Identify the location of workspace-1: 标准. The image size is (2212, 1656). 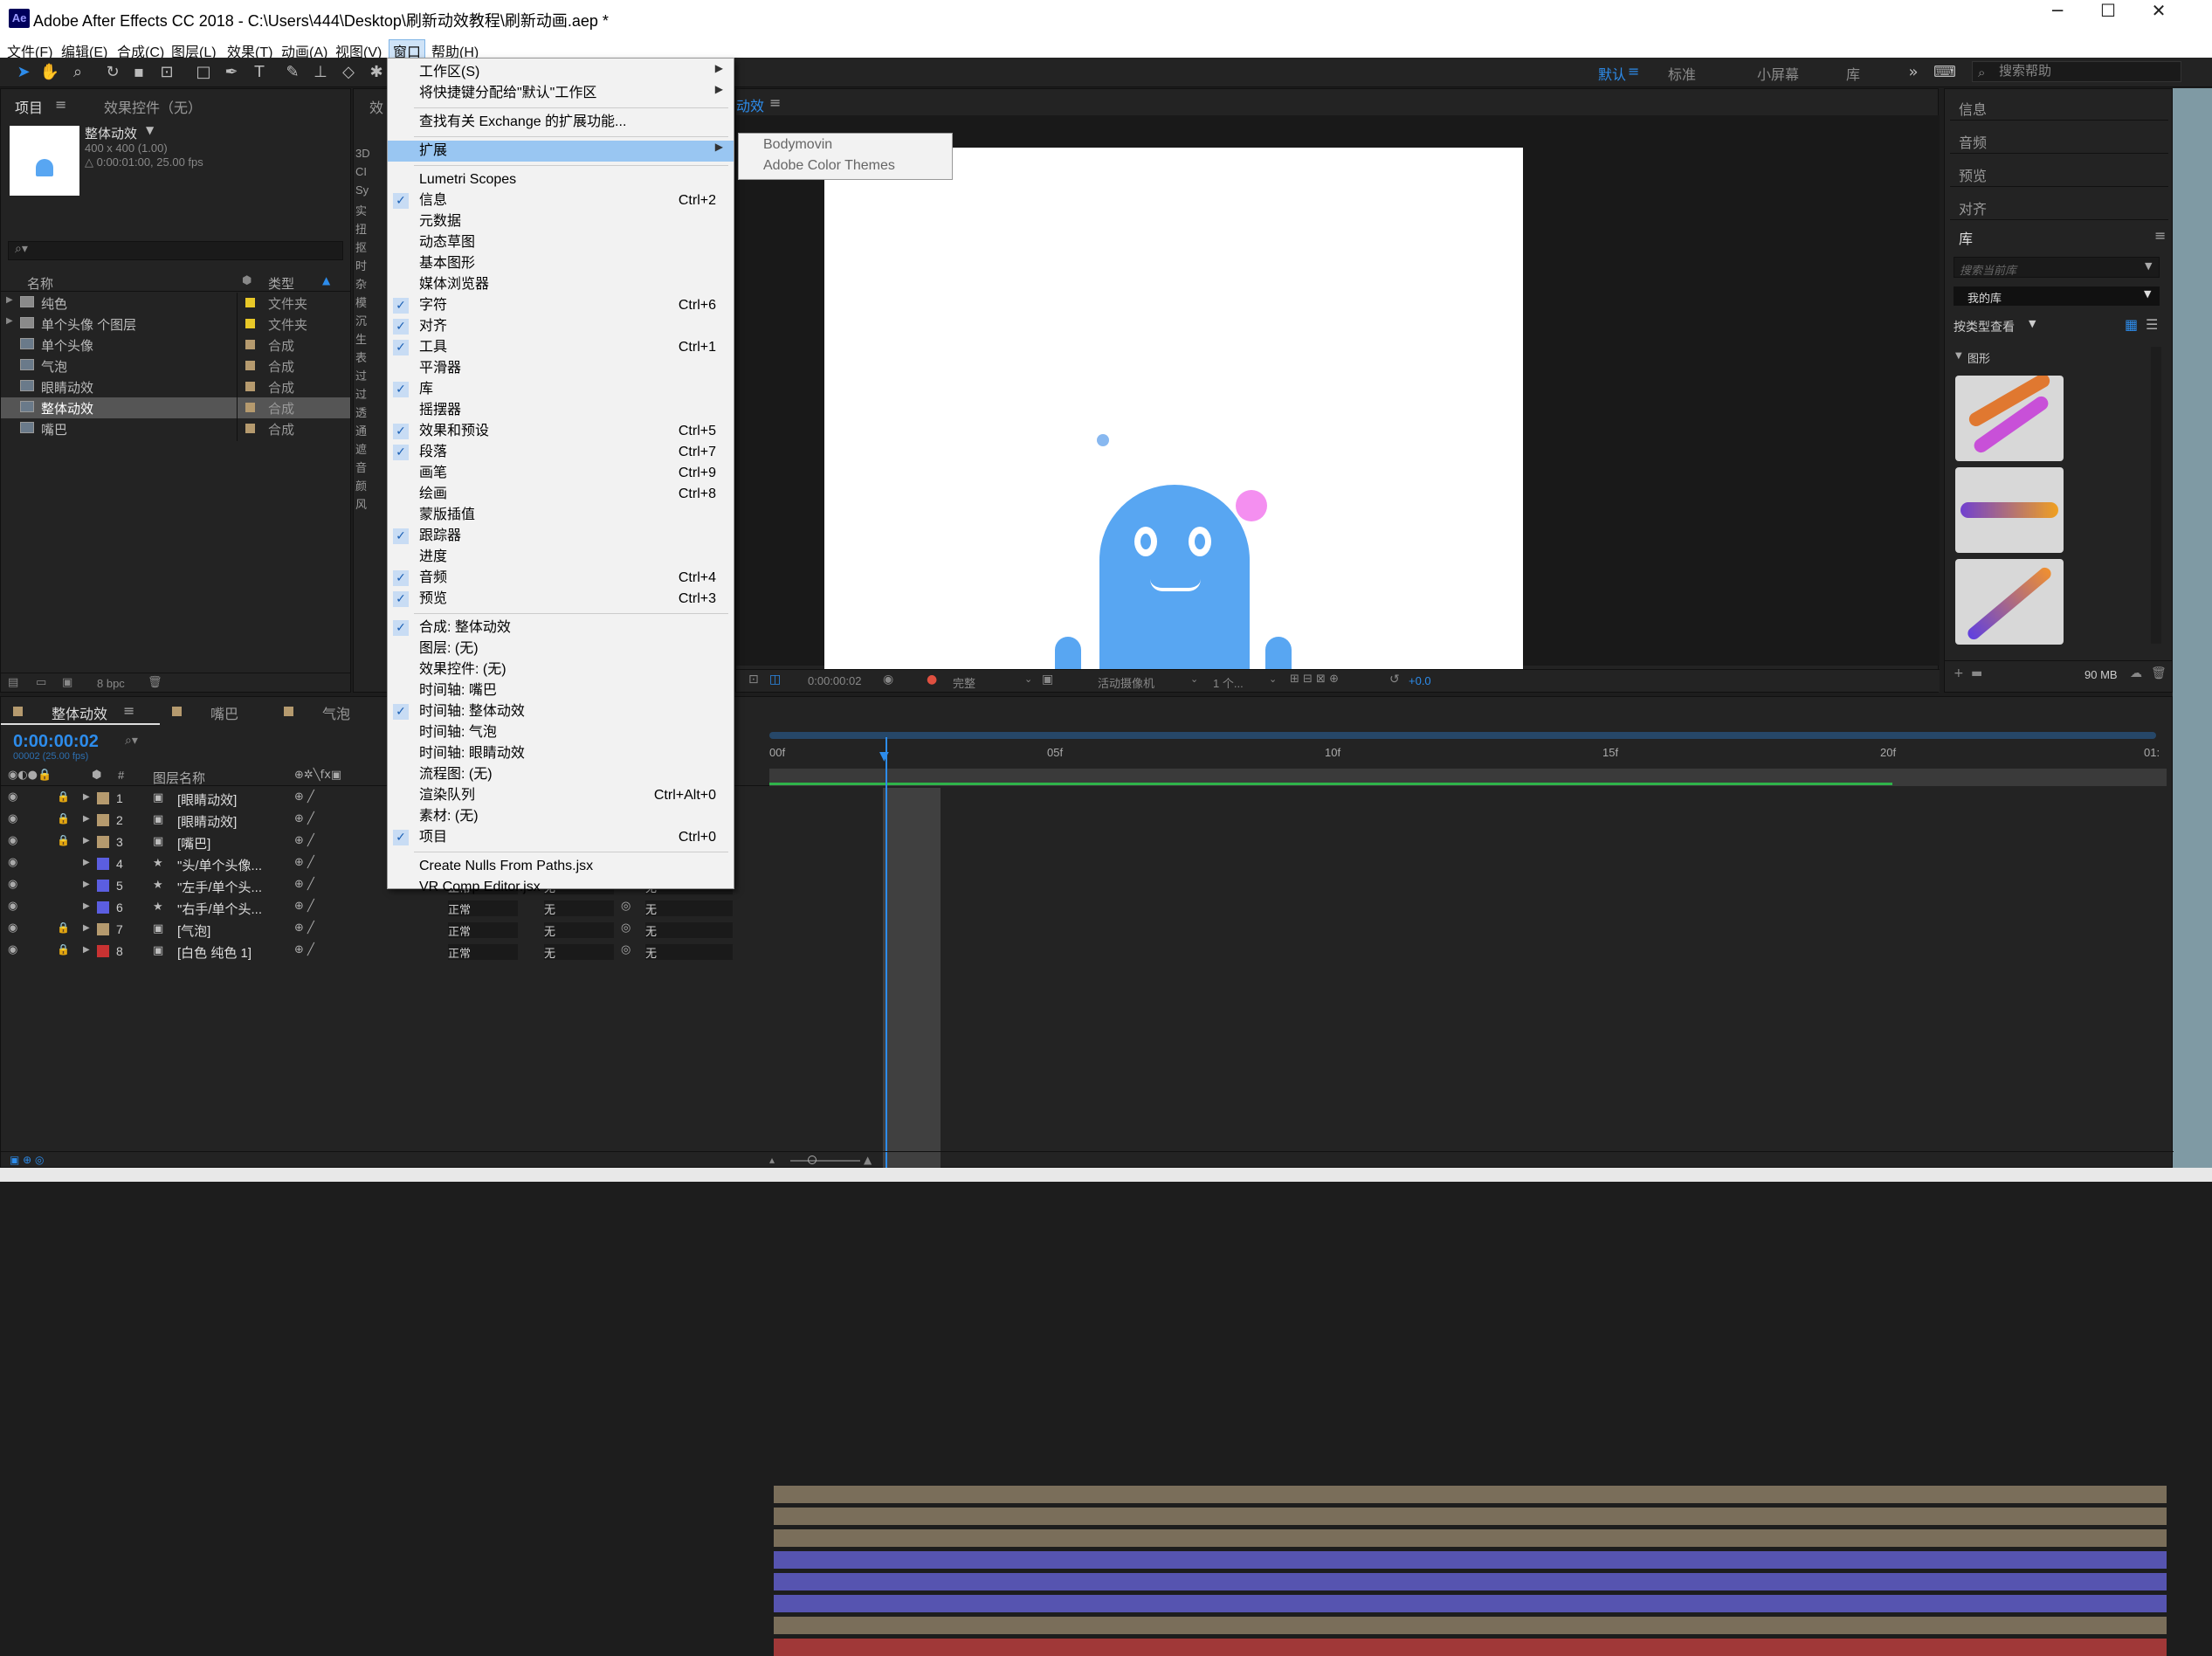
(1682, 73).